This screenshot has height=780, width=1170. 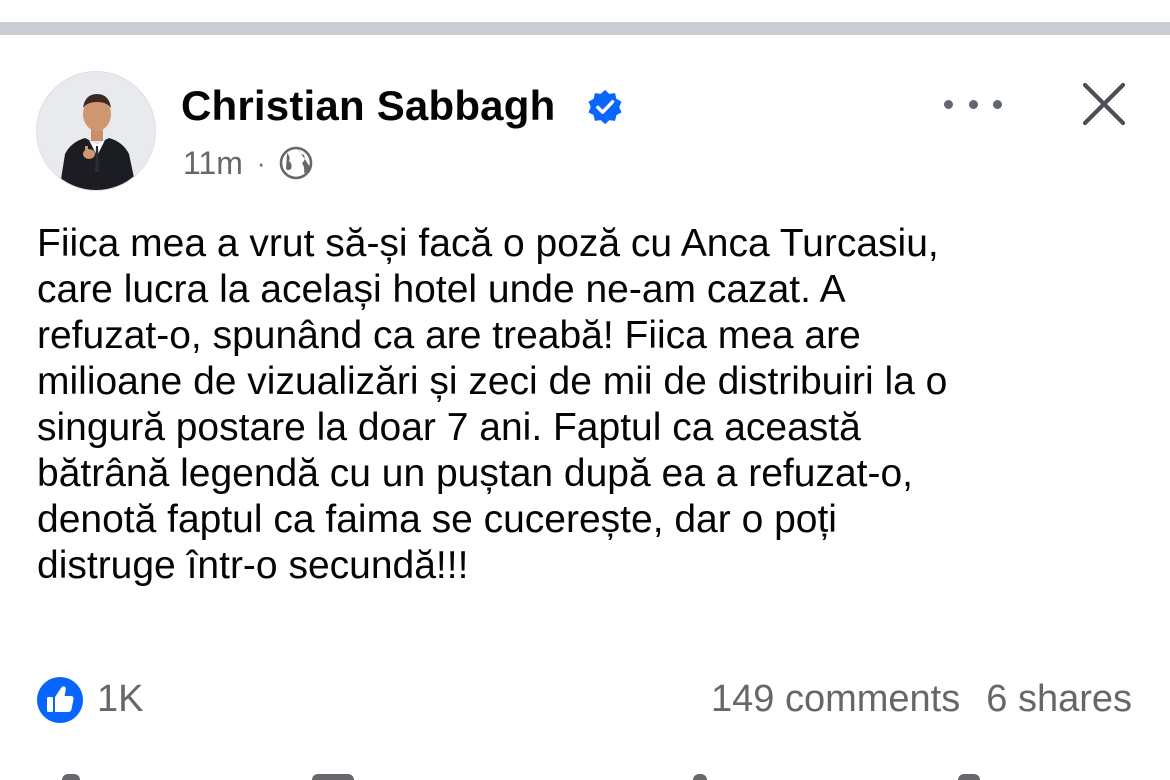 I want to click on close-icon, so click(x=1104, y=104).